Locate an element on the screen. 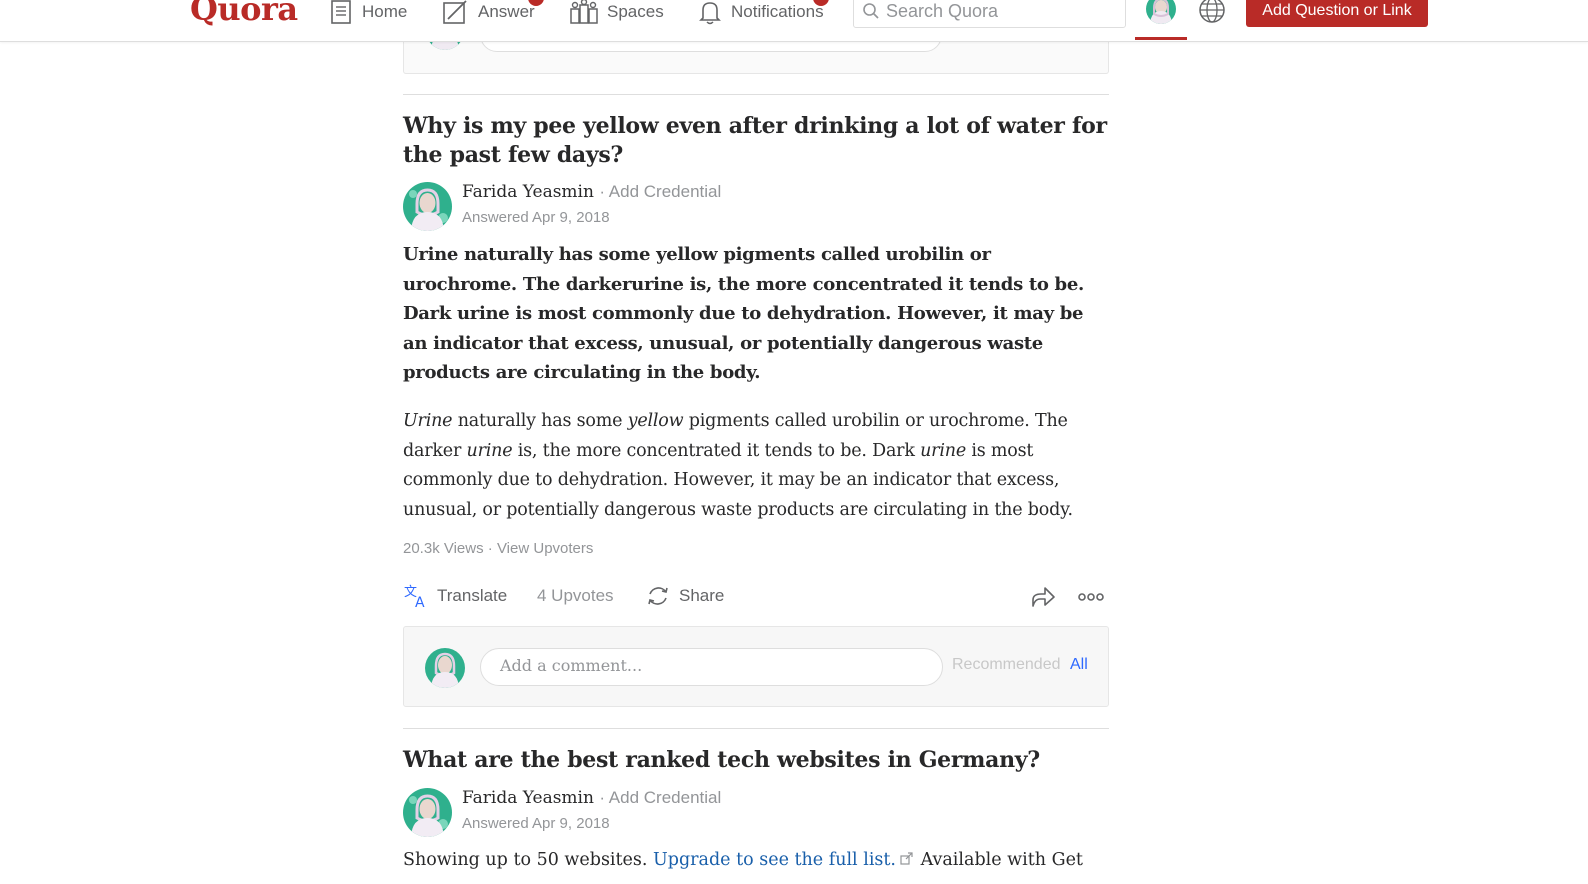 The image size is (1588, 884). upvote-button: 4 Upvotes is located at coordinates (575, 596).